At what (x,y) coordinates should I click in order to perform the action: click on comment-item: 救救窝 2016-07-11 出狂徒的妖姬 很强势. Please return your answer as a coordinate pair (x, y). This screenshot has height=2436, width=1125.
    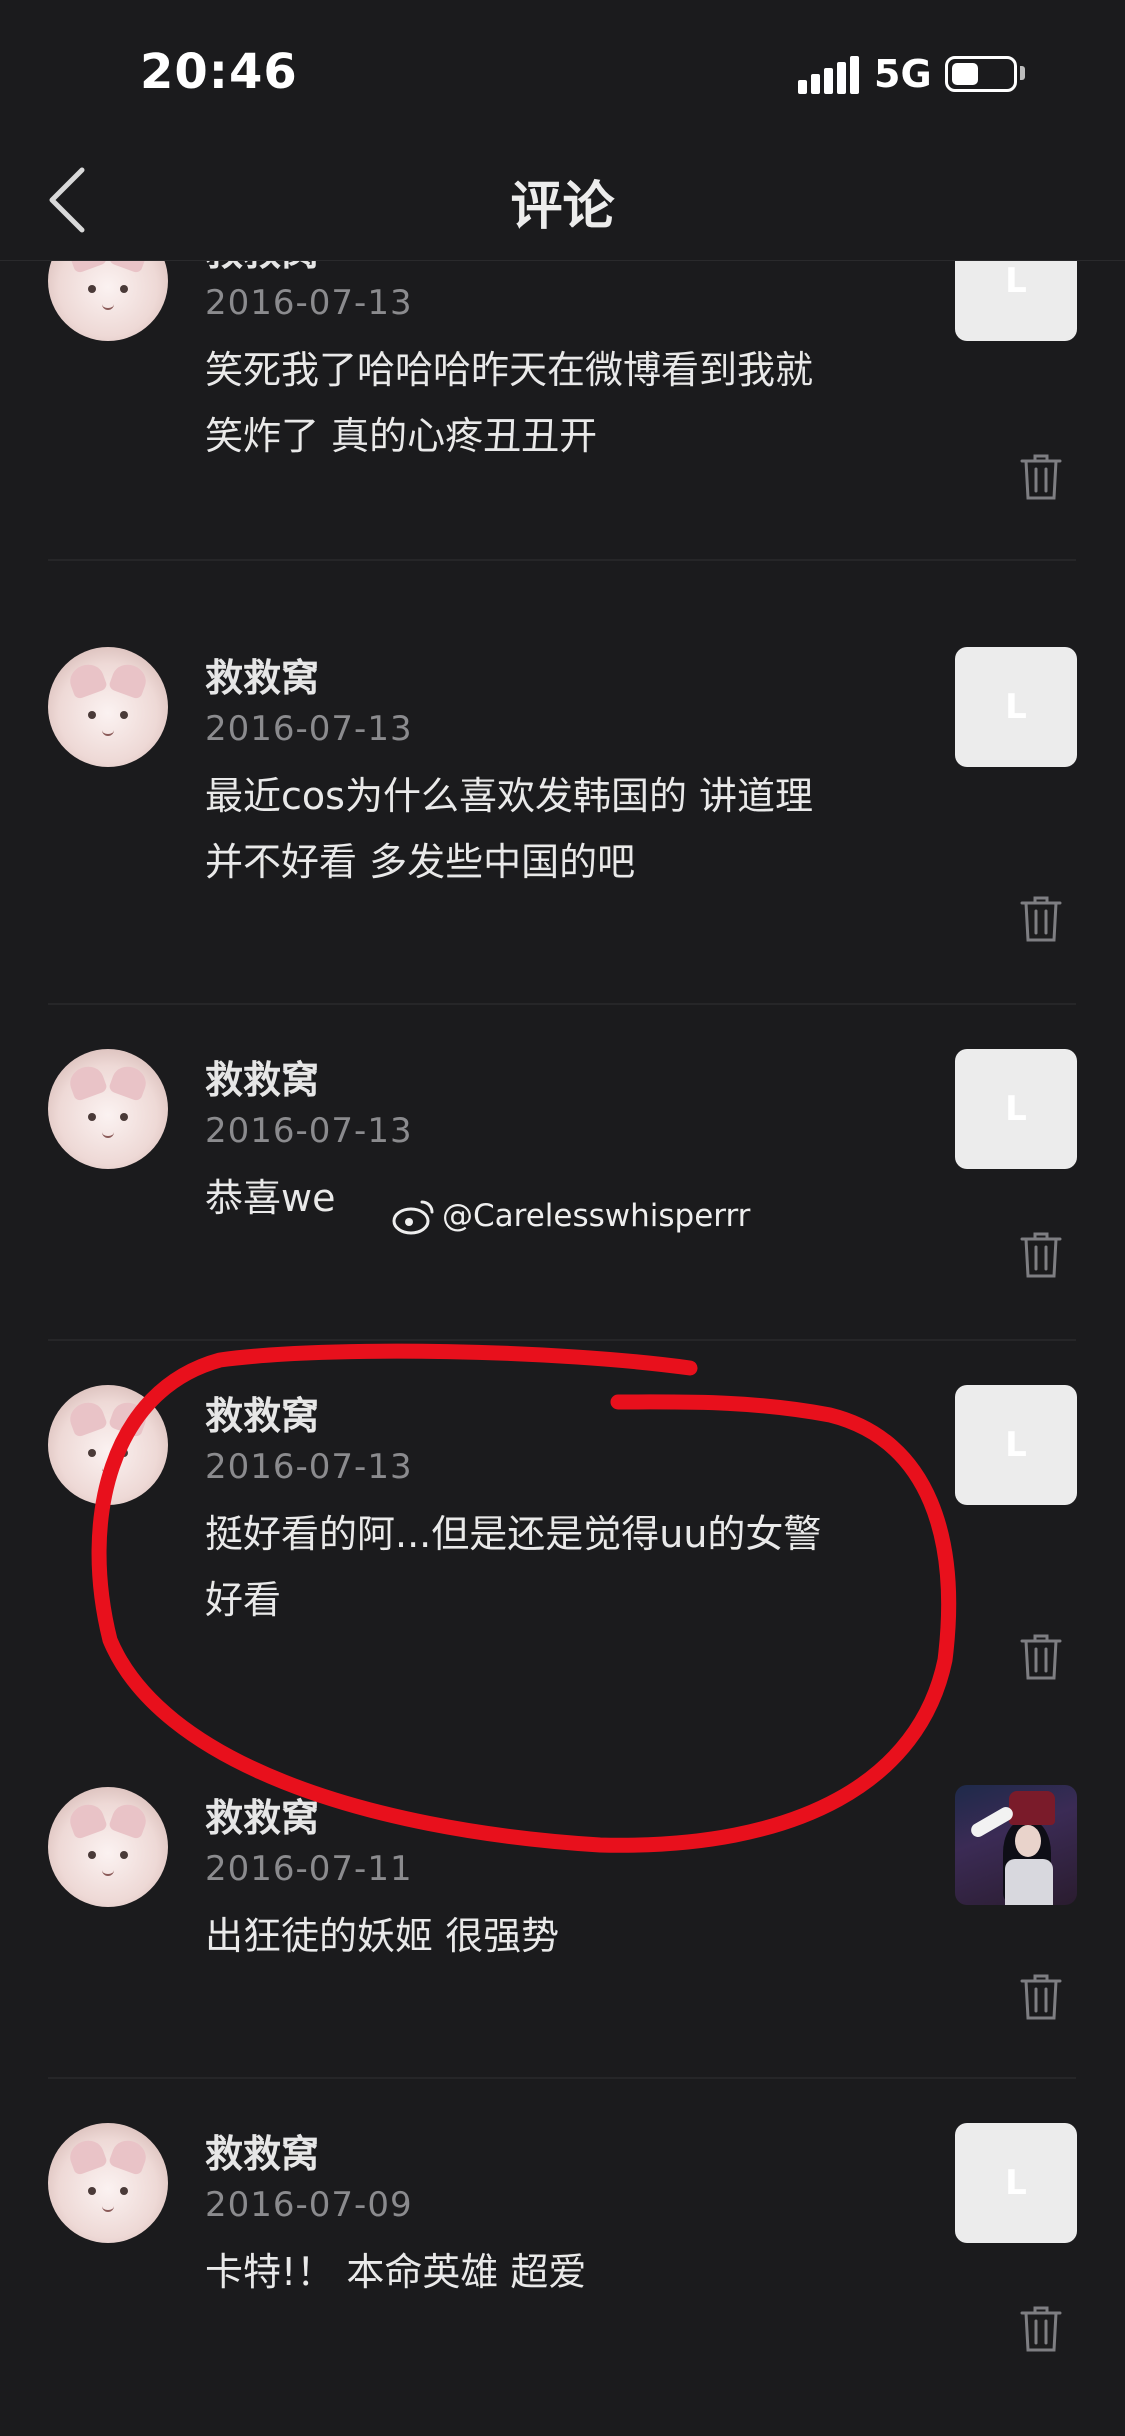
    Looking at the image, I should click on (562, 1956).